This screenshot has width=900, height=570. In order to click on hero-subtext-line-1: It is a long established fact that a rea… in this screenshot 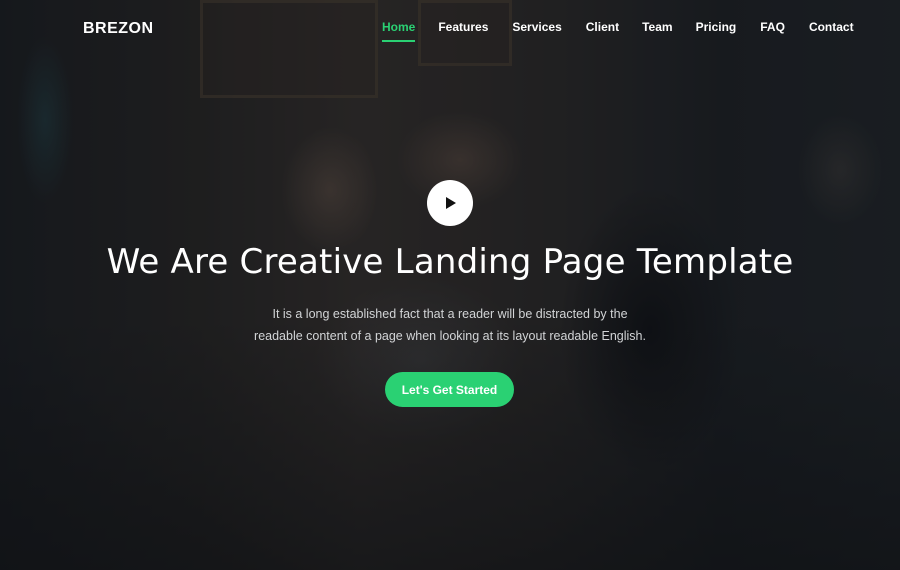, I will do `click(450, 314)`.